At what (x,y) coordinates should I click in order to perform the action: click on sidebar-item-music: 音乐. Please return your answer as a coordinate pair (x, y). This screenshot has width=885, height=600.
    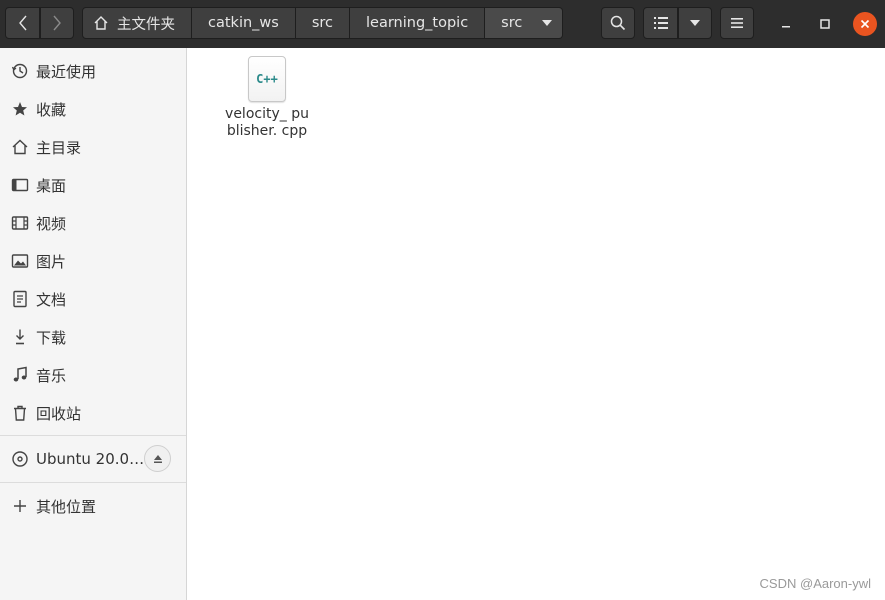
    Looking at the image, I should click on (93, 375).